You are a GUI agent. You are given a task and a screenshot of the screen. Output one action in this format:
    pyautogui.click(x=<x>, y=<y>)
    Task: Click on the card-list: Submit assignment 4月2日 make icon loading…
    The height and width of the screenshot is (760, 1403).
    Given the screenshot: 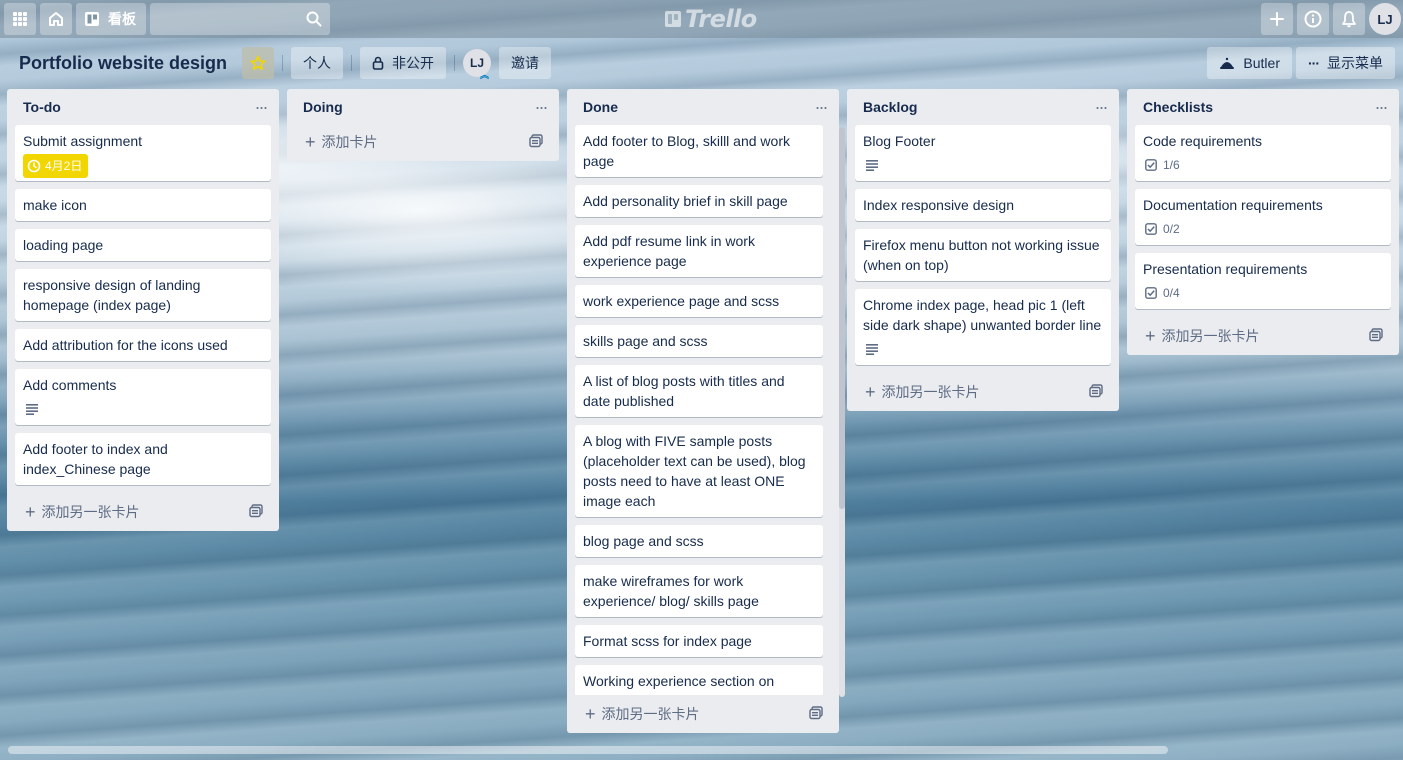 What is the action you would take?
    pyautogui.click(x=143, y=305)
    